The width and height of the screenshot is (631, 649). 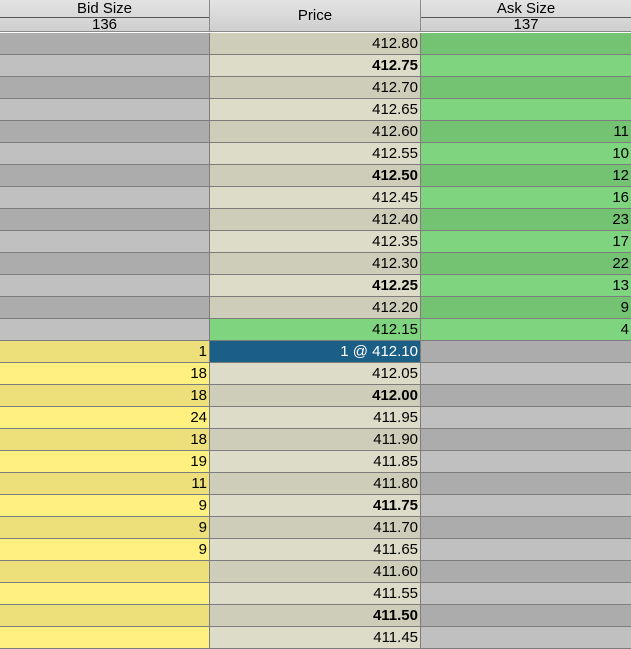 I want to click on price-cell: 412.30, so click(x=315, y=264).